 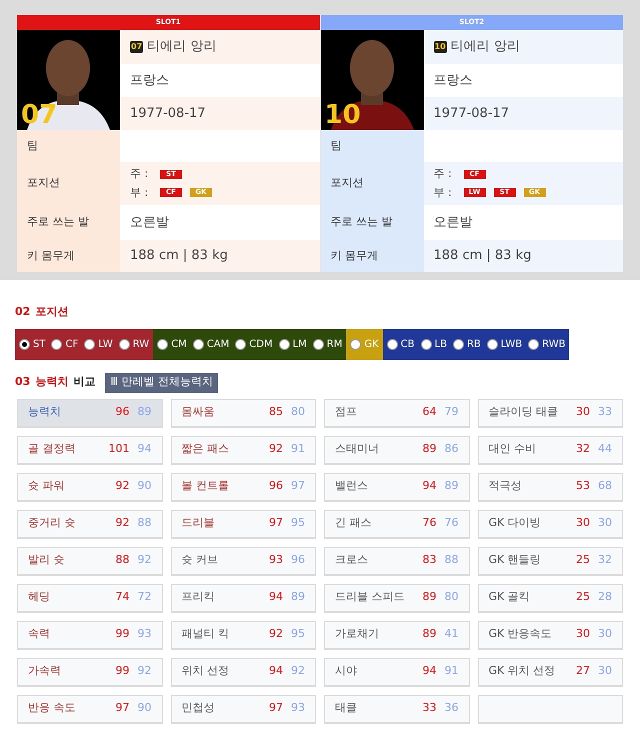 What do you see at coordinates (550, 672) in the screenshot?
I see `stat-item: GK 위치 선정 27 30` at bounding box center [550, 672].